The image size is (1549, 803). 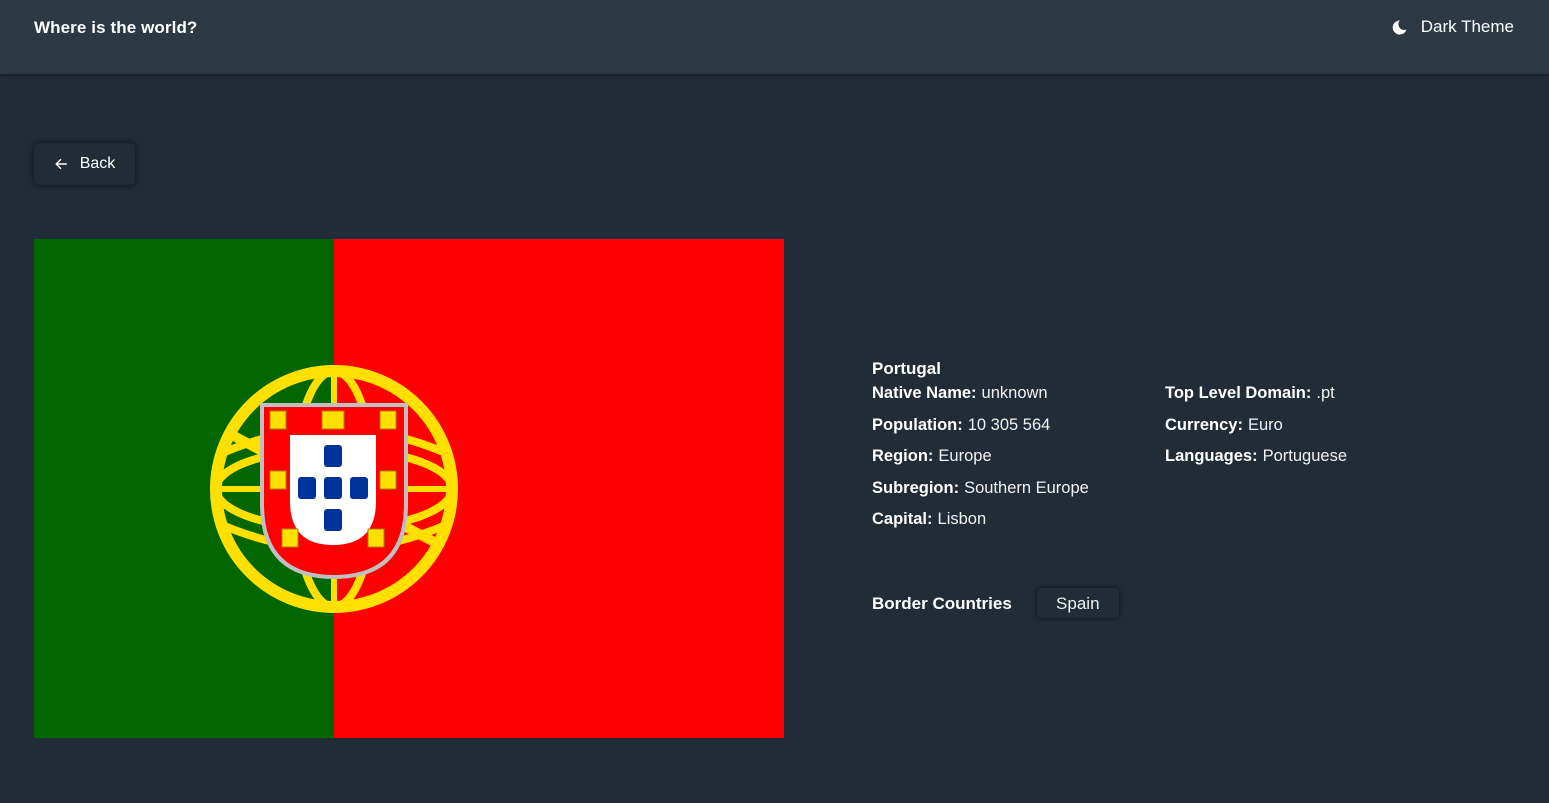 I want to click on detail-value: unknown, so click(x=1014, y=393).